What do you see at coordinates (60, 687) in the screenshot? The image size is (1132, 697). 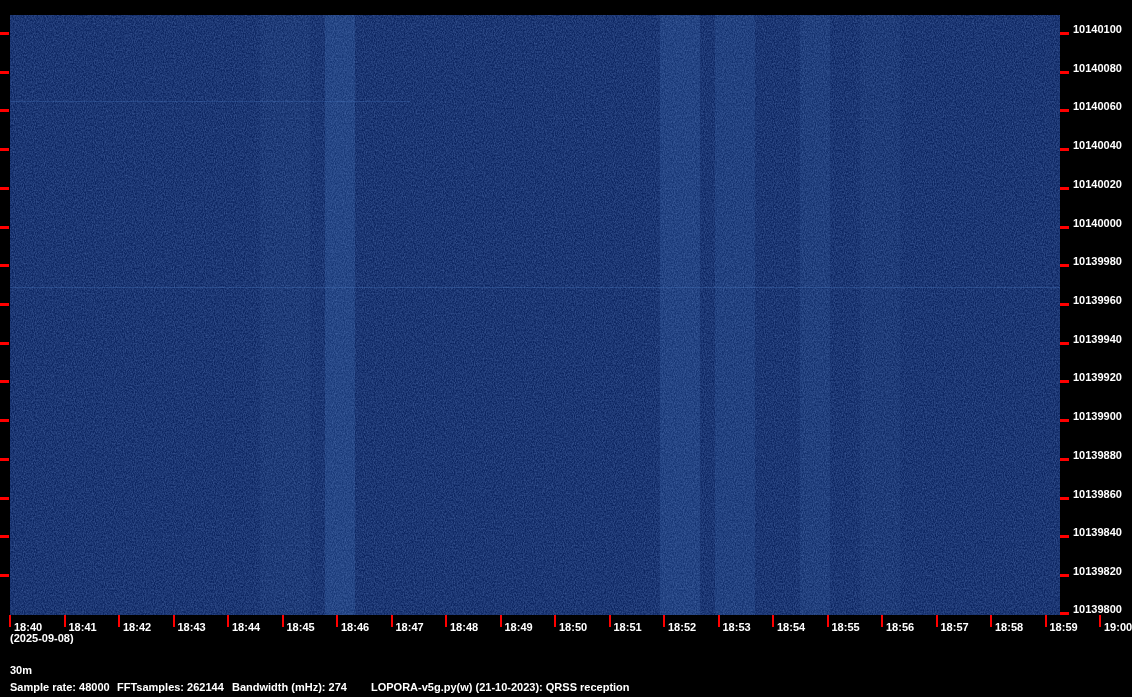 I see `info-text: Sample rate: 48000` at bounding box center [60, 687].